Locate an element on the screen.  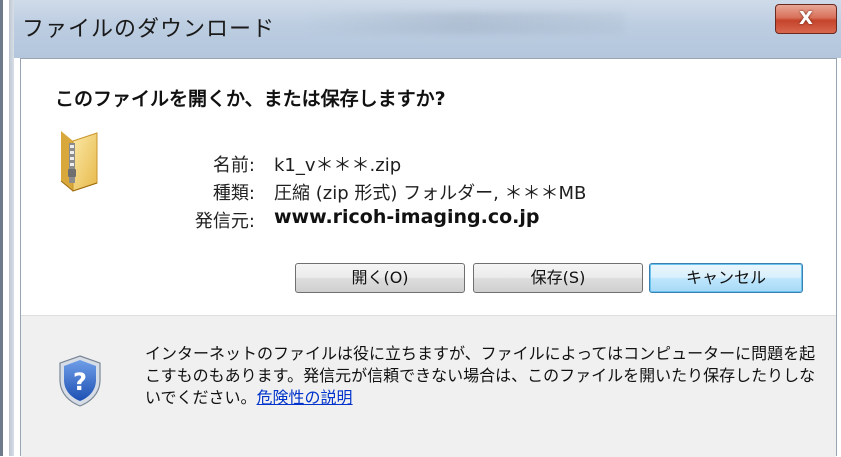
risk-explanation-link: 危険性の説明 is located at coordinates (305, 397).